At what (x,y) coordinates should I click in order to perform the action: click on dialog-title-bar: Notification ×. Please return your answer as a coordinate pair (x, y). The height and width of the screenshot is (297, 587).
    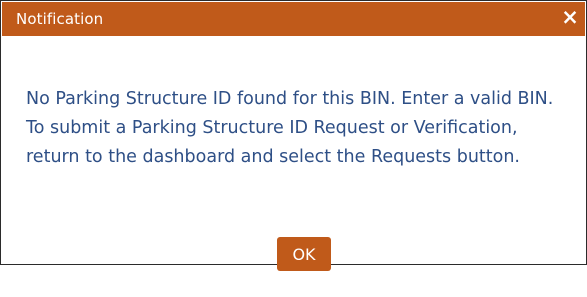
    Looking at the image, I should click on (293, 19).